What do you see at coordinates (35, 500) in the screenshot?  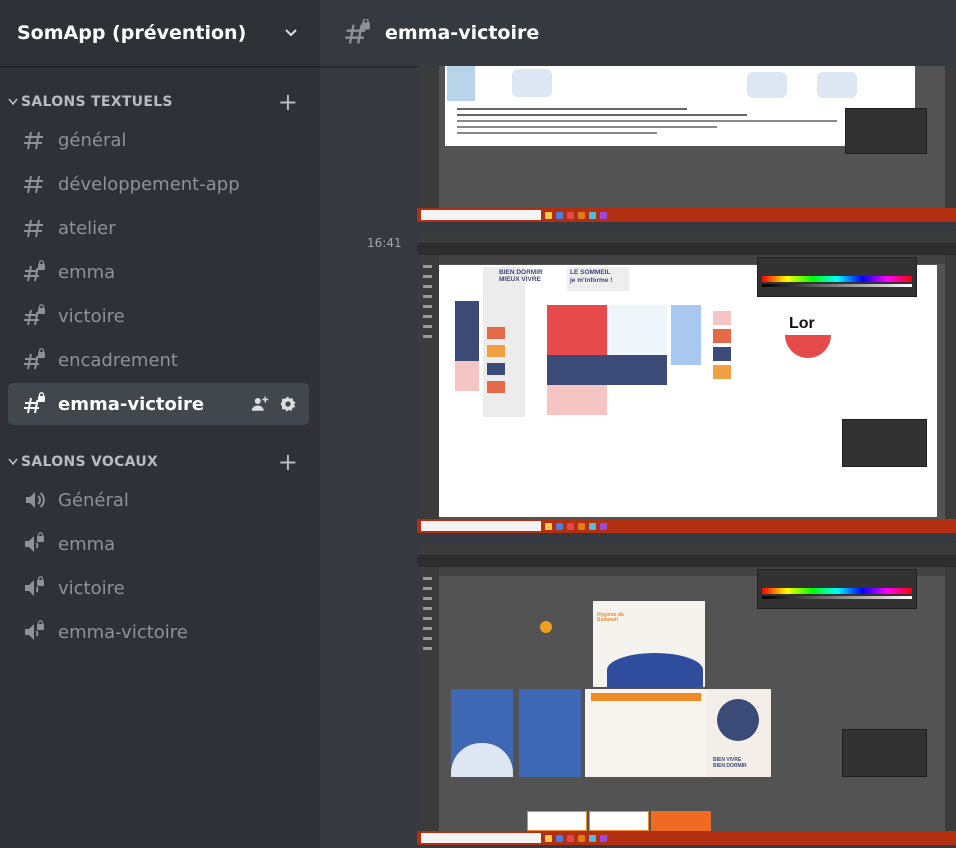 I see `speaker-icon` at bounding box center [35, 500].